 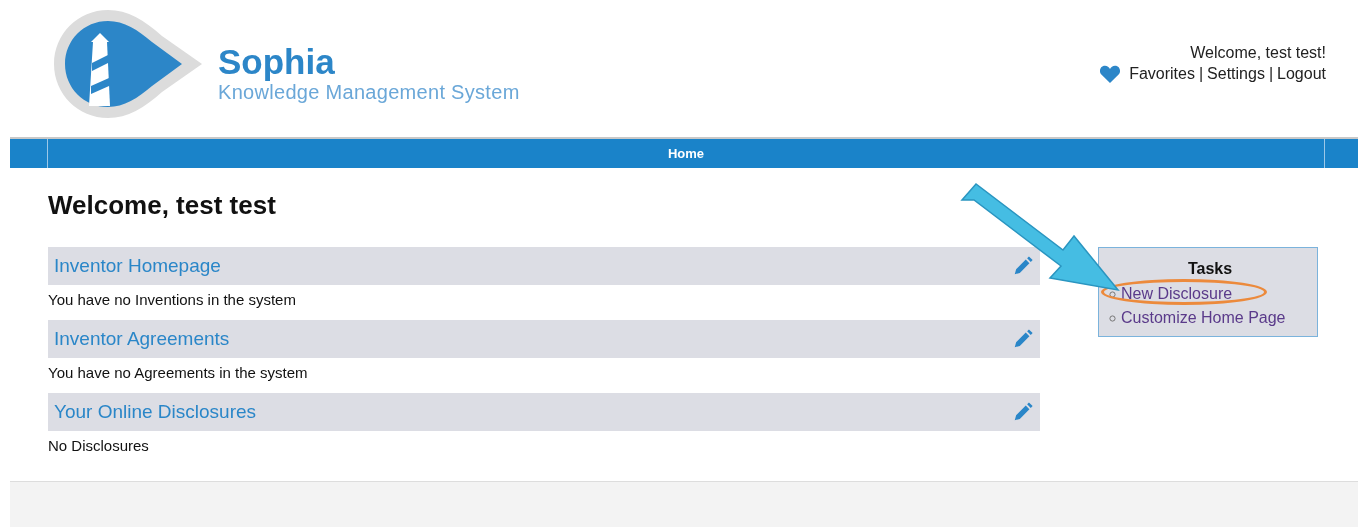 I want to click on section-message: No Disclosures, so click(x=99, y=446).